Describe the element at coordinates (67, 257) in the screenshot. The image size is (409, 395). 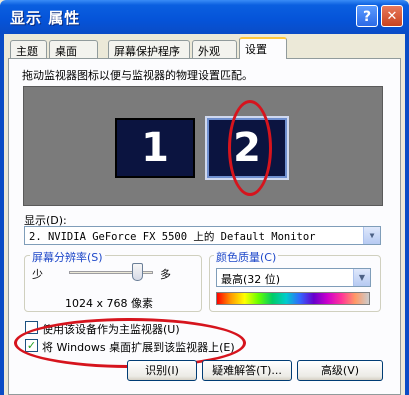
I see `resolution-title: 屏幕分辨率(S)` at that location.